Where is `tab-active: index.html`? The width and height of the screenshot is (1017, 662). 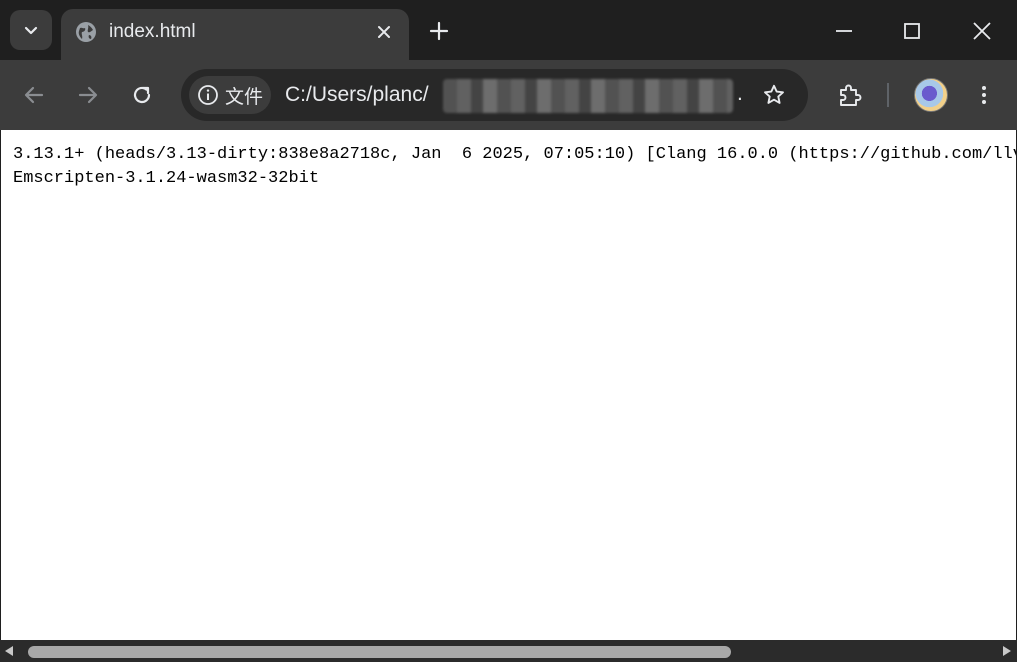
tab-active: index.html is located at coordinates (235, 34).